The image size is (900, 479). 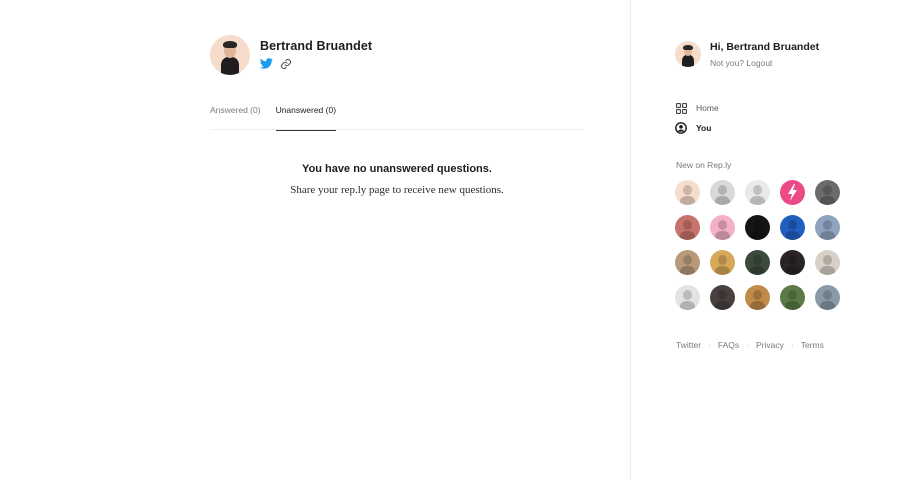 I want to click on tab-answered: Answered (0), so click(x=235, y=115).